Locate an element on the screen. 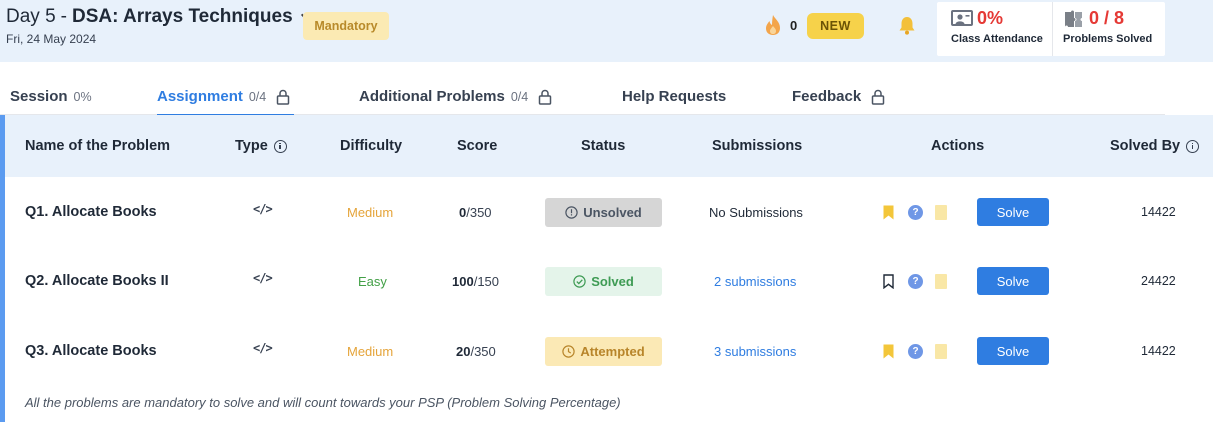 The width and height of the screenshot is (1213, 422). tab-help-requests: Help Requests is located at coordinates (674, 96).